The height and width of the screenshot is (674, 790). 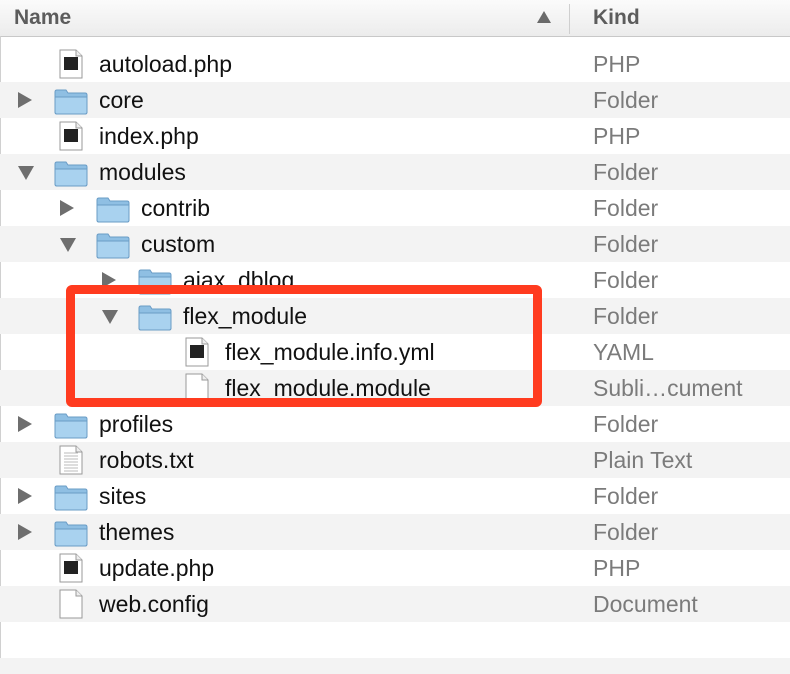 What do you see at coordinates (123, 496) in the screenshot?
I see `file-name: sites` at bounding box center [123, 496].